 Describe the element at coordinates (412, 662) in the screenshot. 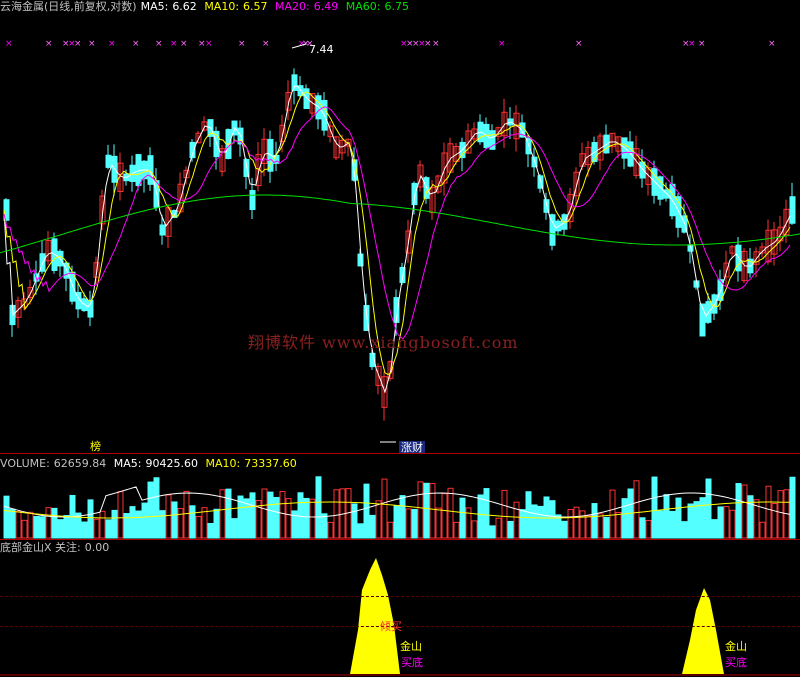

I see `signal1-maidi-label: 买底` at that location.